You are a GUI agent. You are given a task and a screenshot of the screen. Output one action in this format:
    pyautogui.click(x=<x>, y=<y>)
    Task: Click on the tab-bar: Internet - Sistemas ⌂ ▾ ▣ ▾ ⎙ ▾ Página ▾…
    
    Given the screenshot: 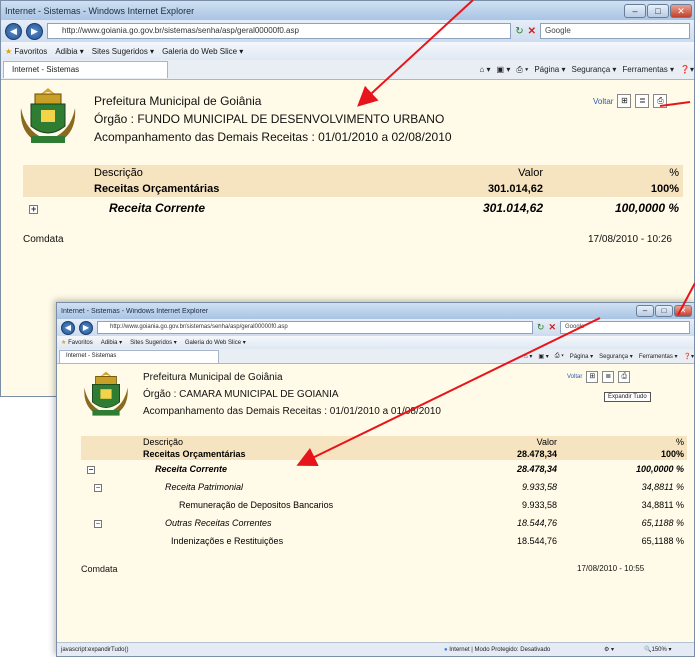 What is the action you would take?
    pyautogui.click(x=347, y=70)
    